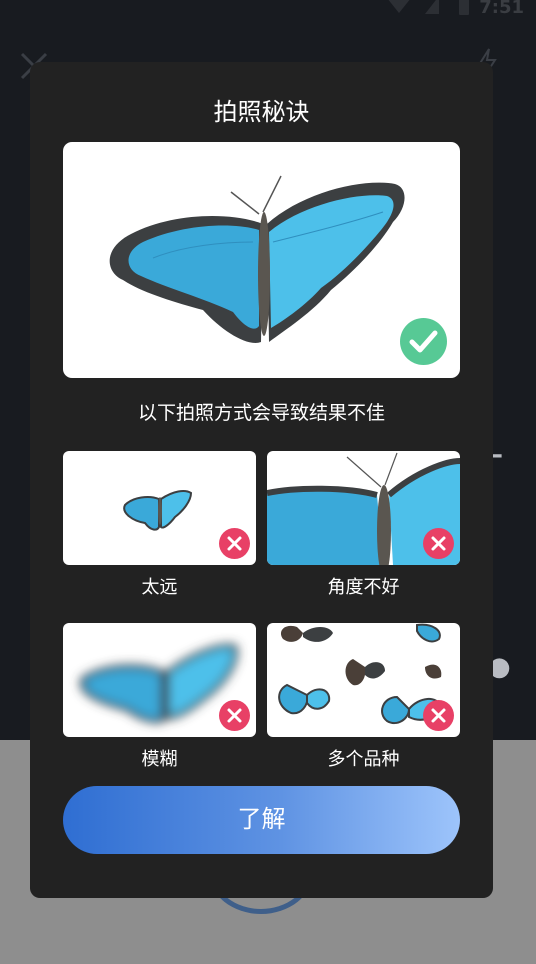  What do you see at coordinates (159, 587) in the screenshot?
I see `example-label: 太远` at bounding box center [159, 587].